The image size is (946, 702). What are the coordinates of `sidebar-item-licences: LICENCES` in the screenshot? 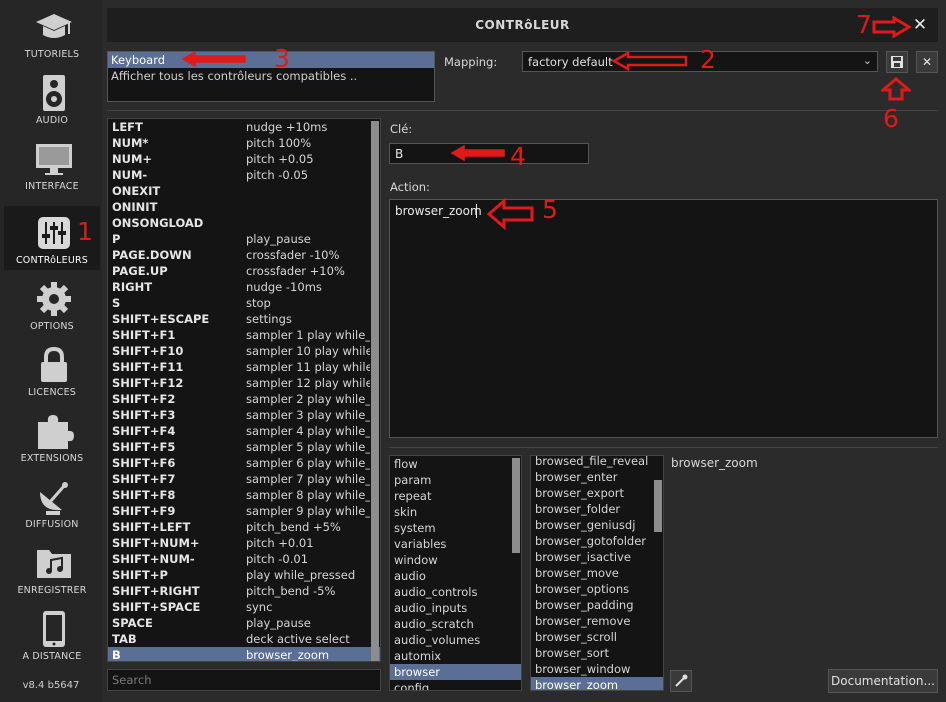 It's located at (52, 370).